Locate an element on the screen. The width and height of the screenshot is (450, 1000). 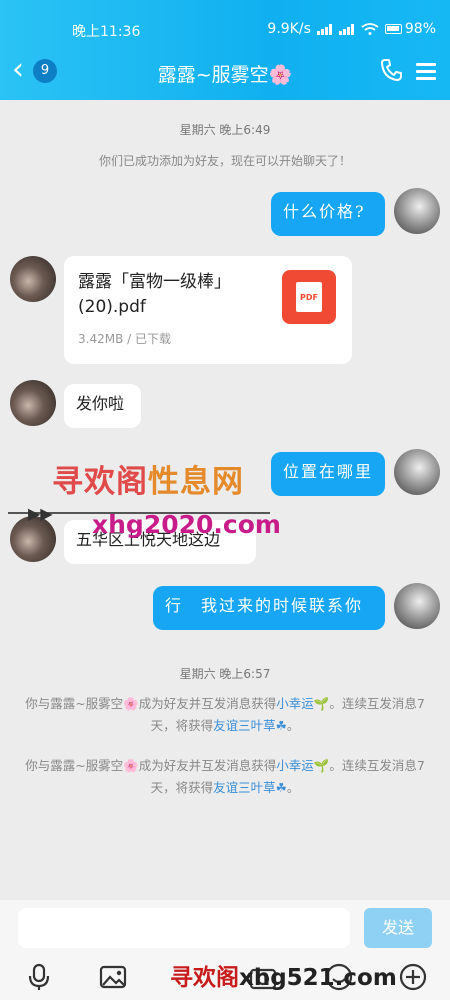
menu-icon is located at coordinates (426, 71).